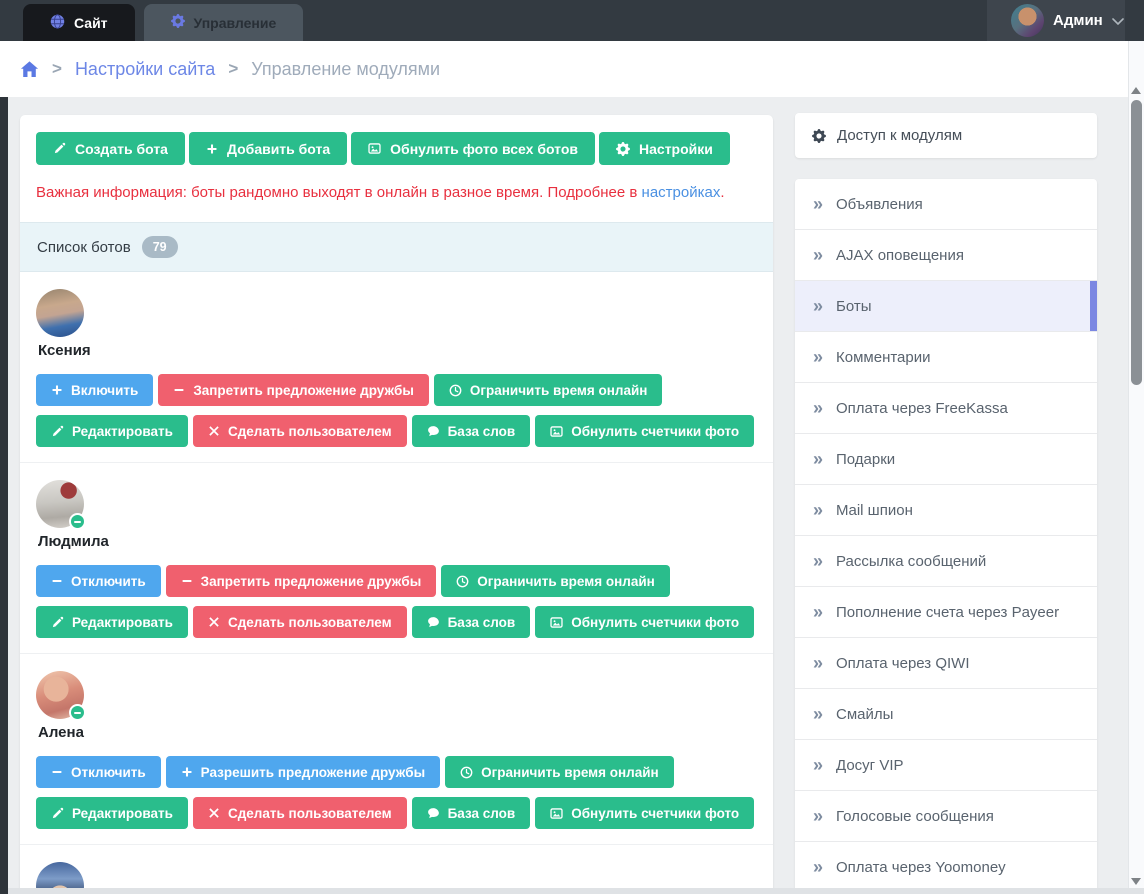 This screenshot has width=1144, height=894. Describe the element at coordinates (946, 510) in the screenshot. I see `sidebar-item: » Mail шпион` at that location.